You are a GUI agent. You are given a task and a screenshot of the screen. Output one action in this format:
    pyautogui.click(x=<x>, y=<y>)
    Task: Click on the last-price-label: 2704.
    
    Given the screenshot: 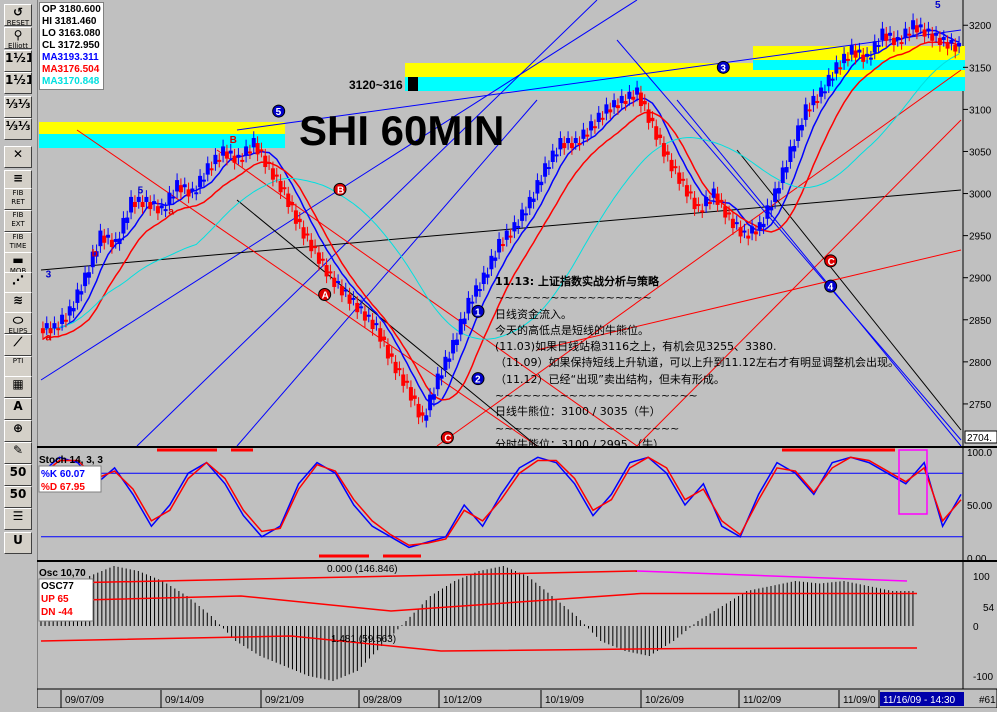 What is the action you would take?
    pyautogui.click(x=979, y=438)
    